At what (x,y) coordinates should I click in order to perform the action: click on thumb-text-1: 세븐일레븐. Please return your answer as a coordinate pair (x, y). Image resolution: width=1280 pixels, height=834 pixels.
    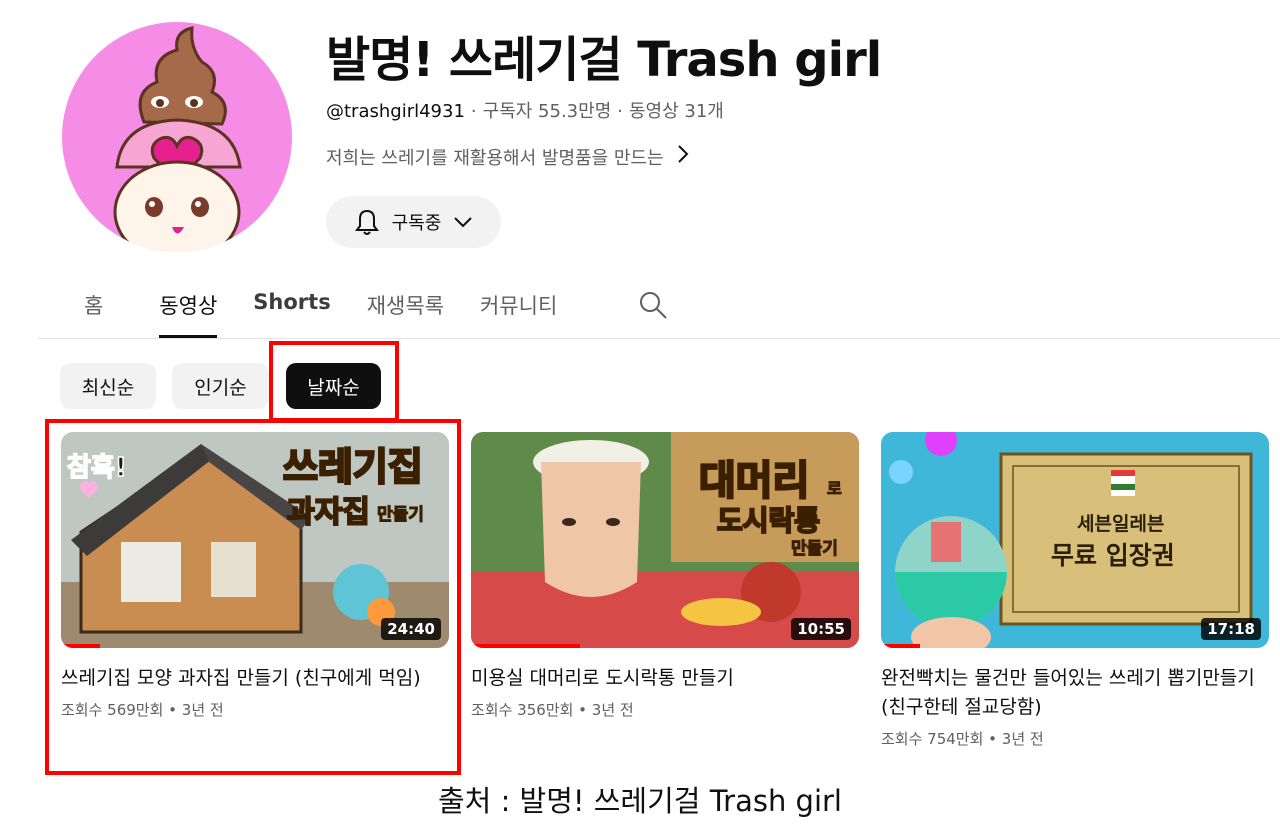
    Looking at the image, I should click on (1120, 524).